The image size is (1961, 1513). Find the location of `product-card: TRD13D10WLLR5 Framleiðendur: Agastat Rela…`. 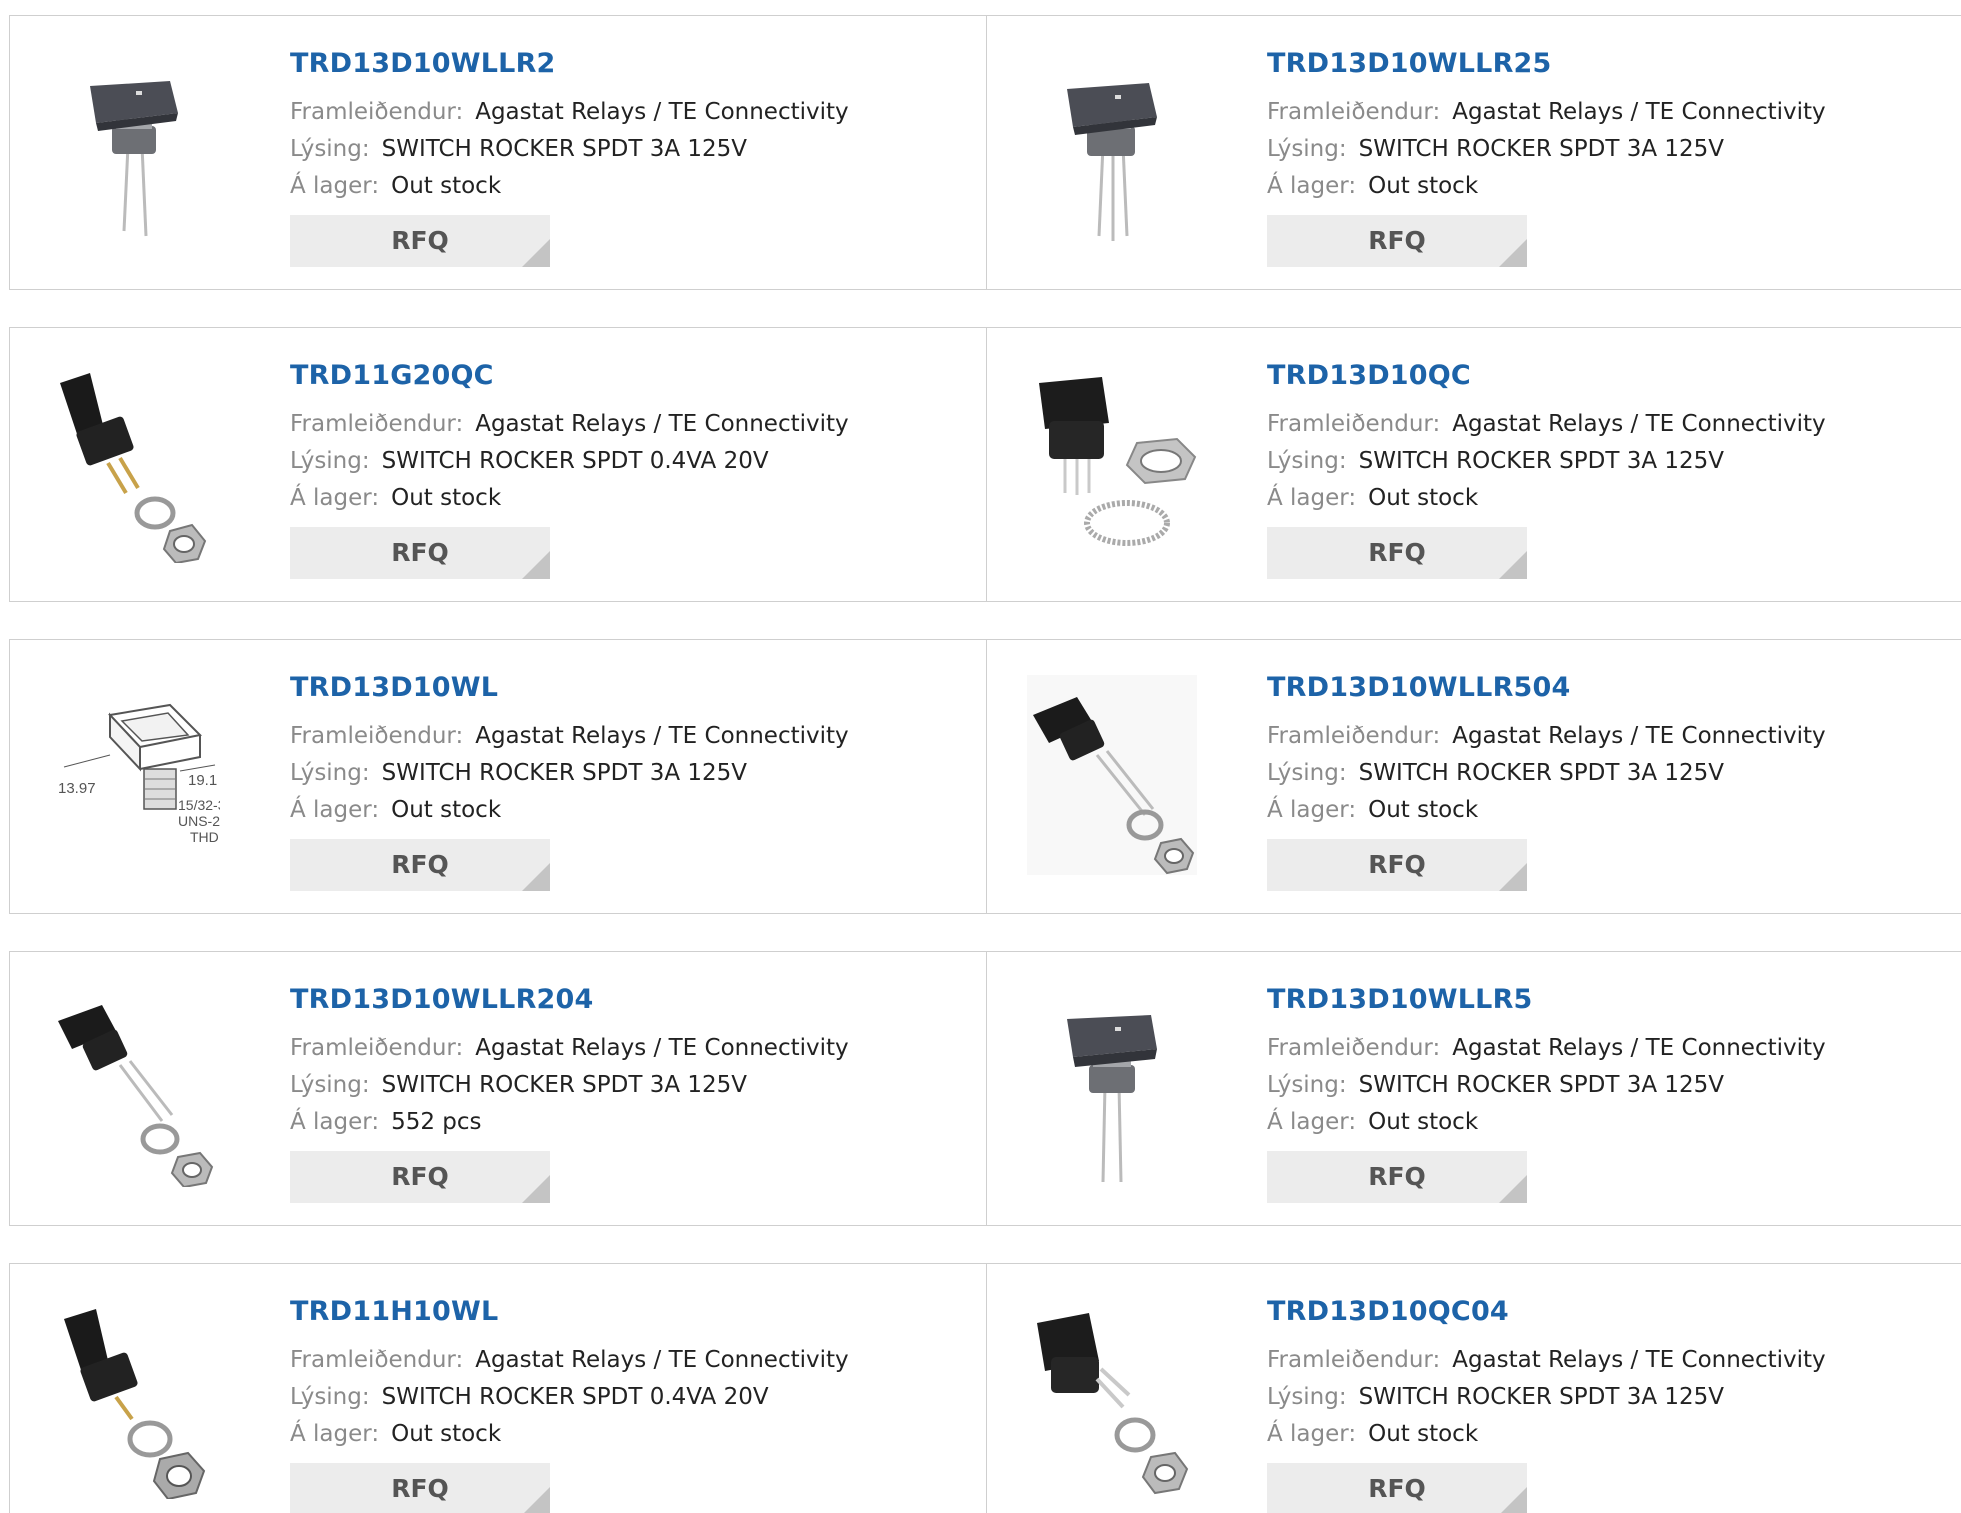

product-card: TRD13D10WLLR5 Framleiðendur: Agastat Rela… is located at coordinates (1473, 1088).